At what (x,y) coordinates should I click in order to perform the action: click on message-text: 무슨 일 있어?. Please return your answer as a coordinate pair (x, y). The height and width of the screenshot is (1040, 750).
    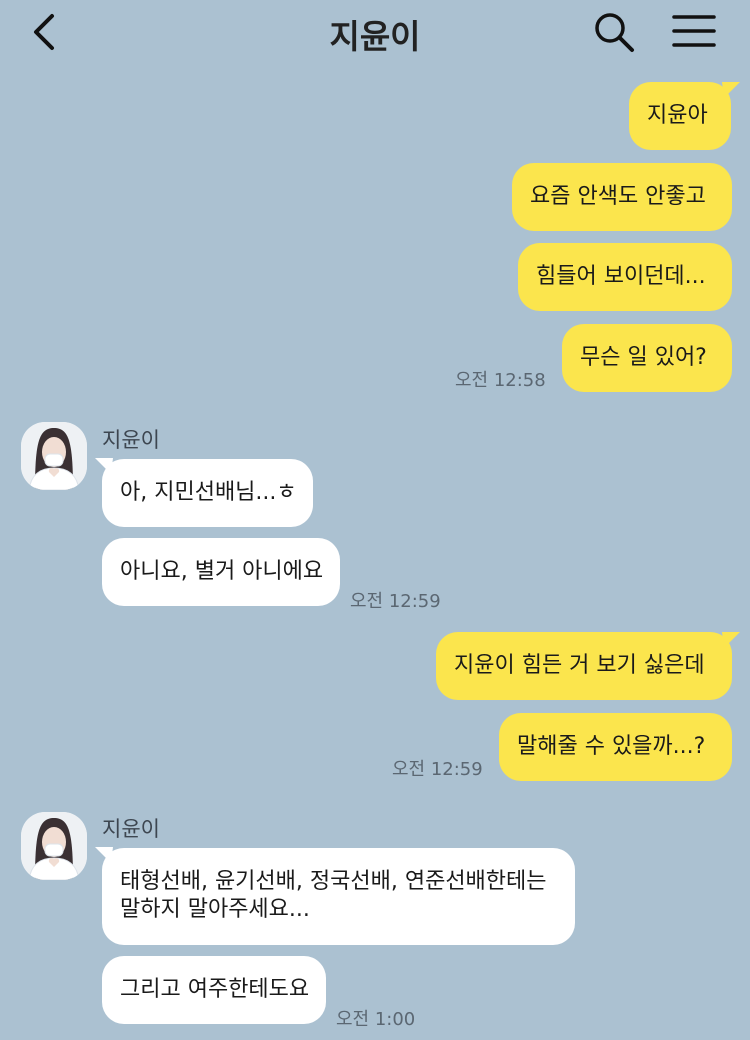
    Looking at the image, I should click on (643, 357).